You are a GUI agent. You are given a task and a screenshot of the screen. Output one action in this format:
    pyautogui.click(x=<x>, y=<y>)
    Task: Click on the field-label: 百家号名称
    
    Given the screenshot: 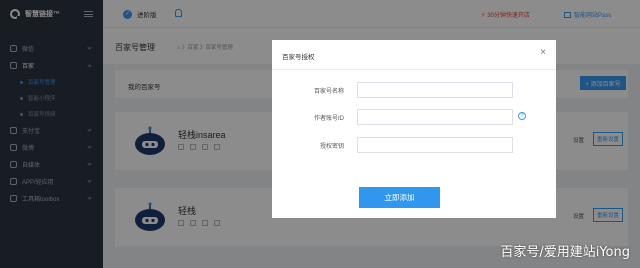 What is the action you would take?
    pyautogui.click(x=328, y=92)
    